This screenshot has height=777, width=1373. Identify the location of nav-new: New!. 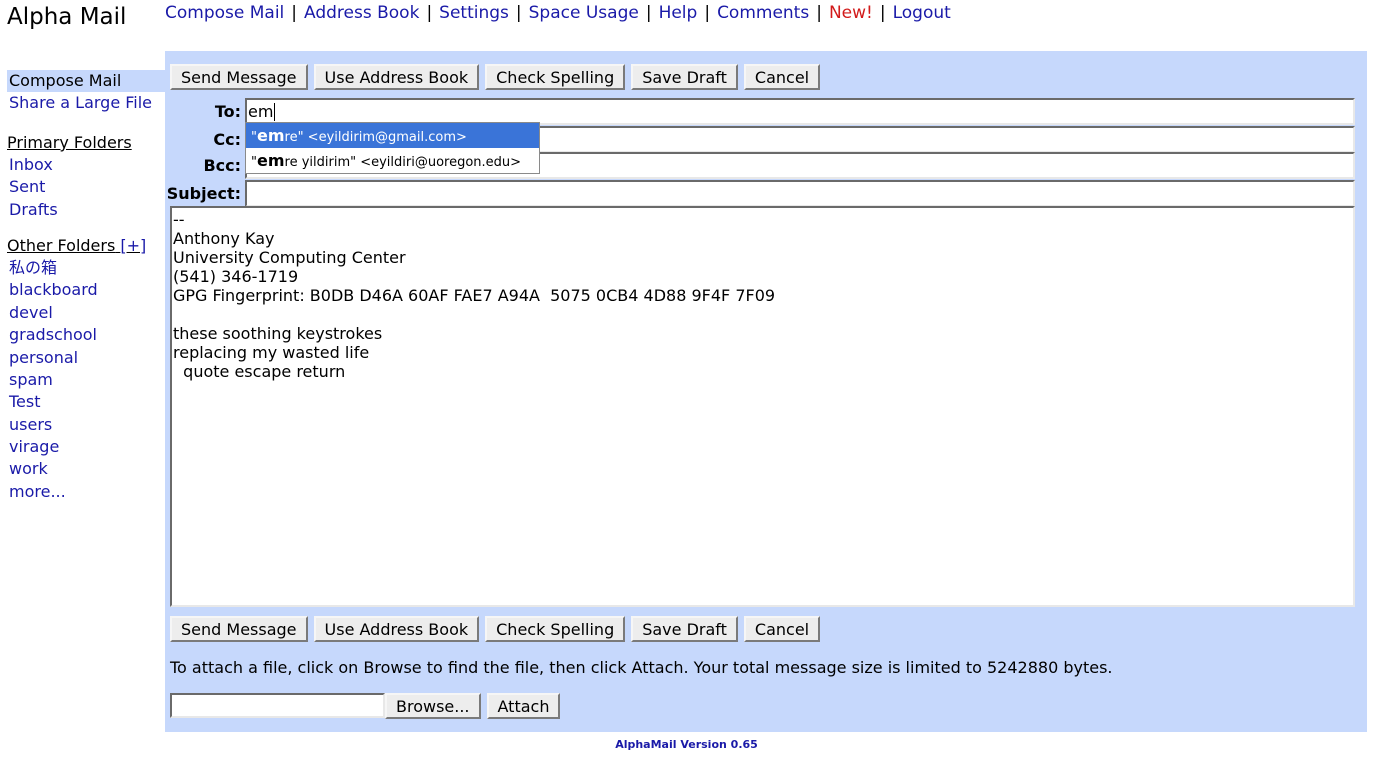
(851, 13).